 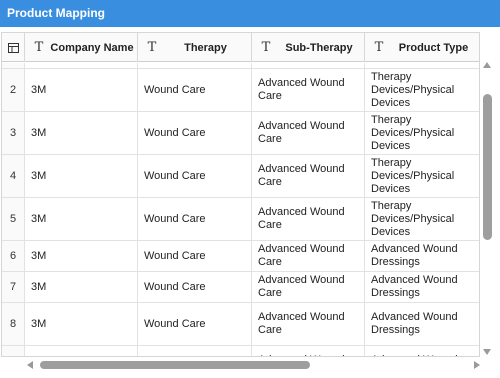 I want to click on column-header-label: Sub-Therapy, so click(x=319, y=47).